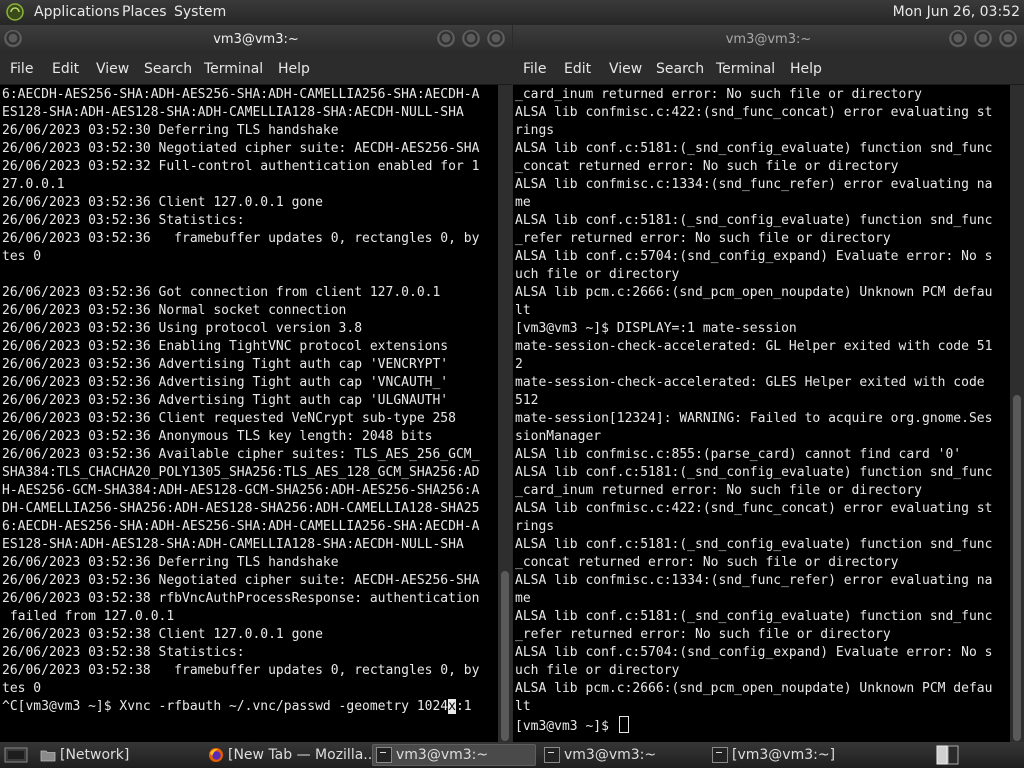 The width and height of the screenshot is (1024, 768). Describe the element at coordinates (15, 12) in the screenshot. I see `mate-logo-icon` at that location.